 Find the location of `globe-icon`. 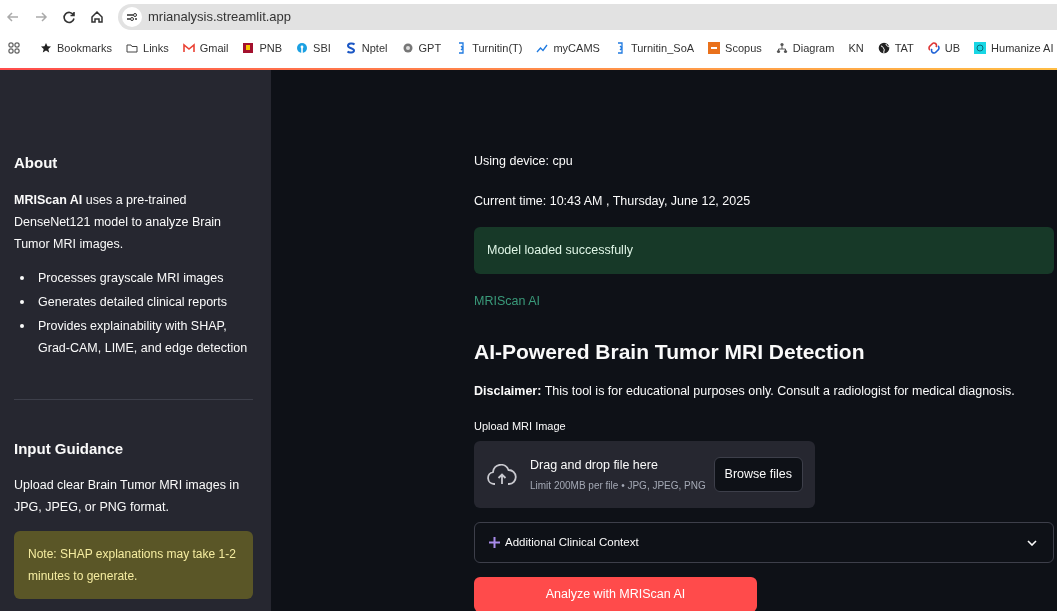

globe-icon is located at coordinates (883, 48).